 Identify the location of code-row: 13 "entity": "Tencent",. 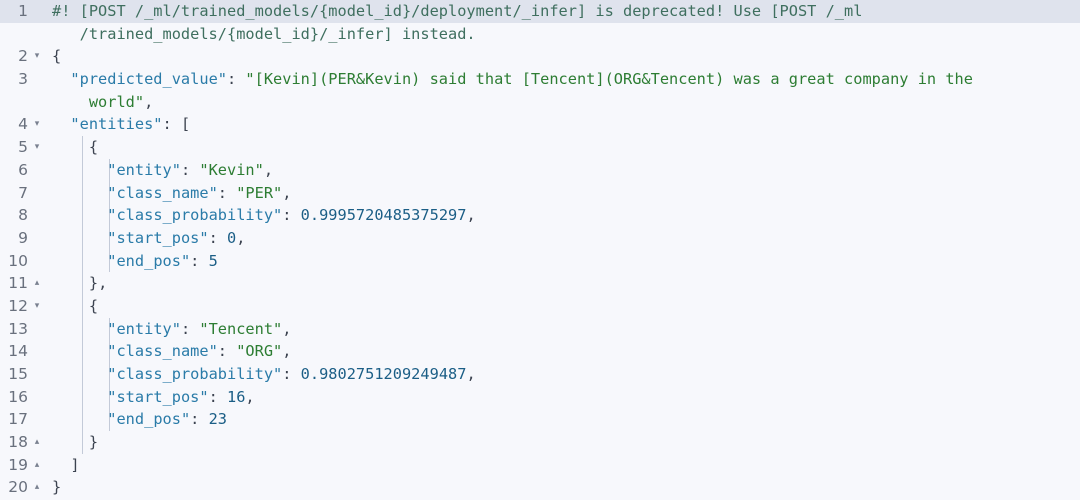
(540, 329).